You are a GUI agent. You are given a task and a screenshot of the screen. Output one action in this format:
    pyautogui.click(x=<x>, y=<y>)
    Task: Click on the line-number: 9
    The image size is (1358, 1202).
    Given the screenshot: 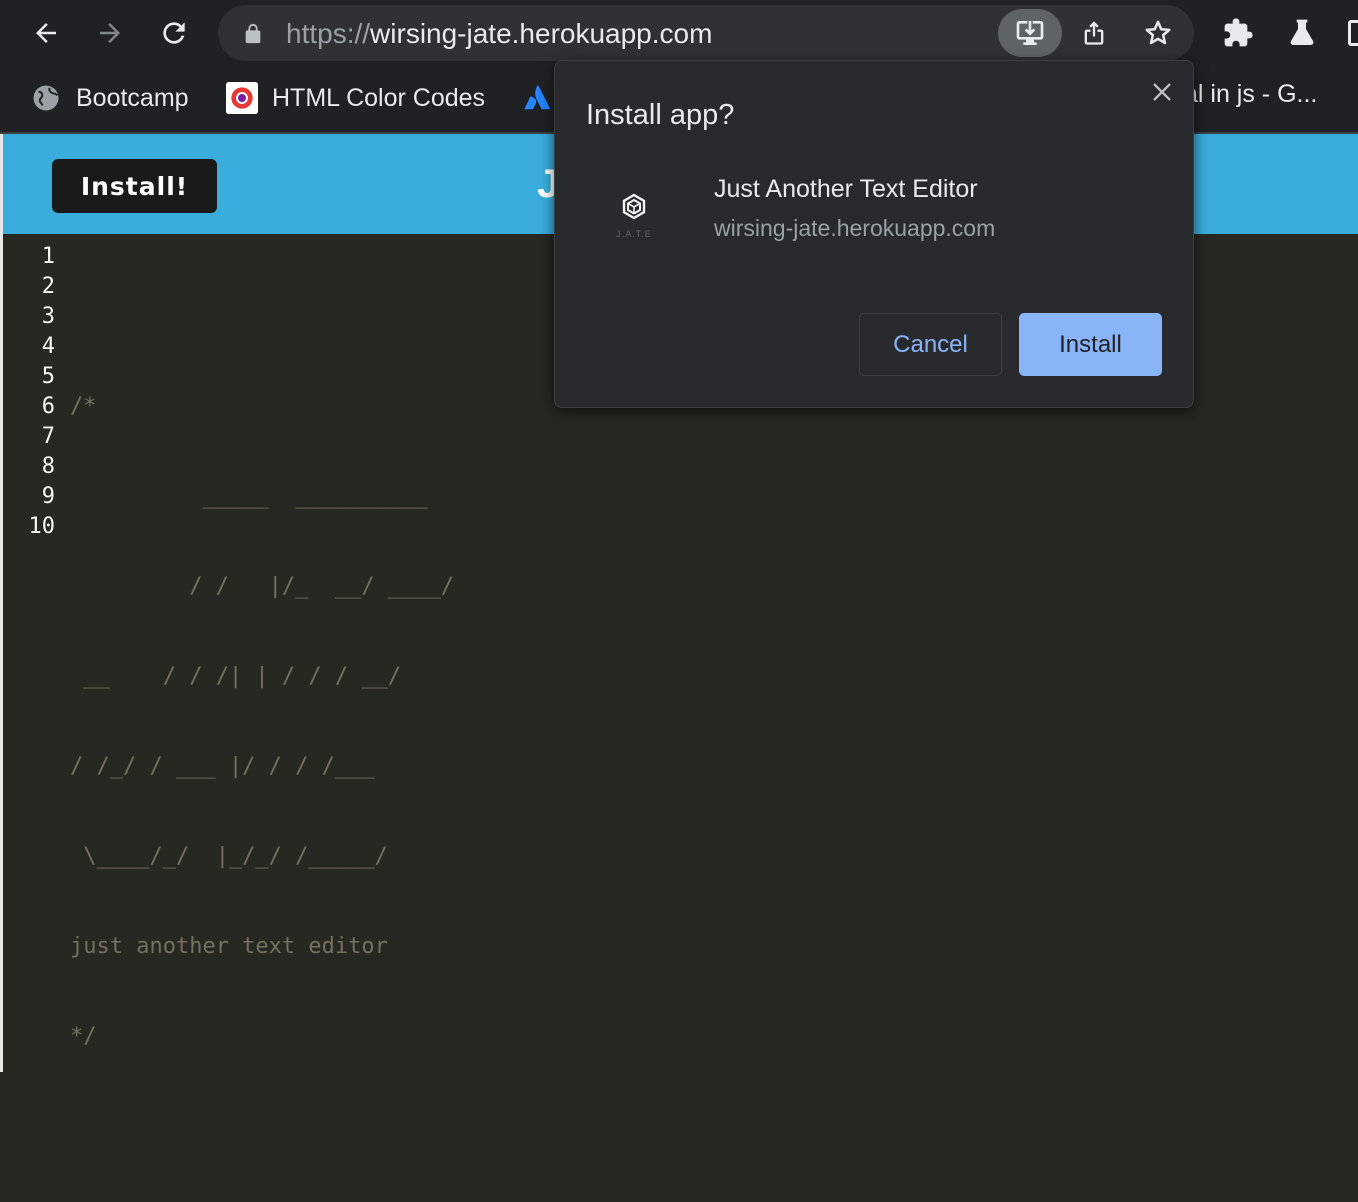 What is the action you would take?
    pyautogui.click(x=48, y=496)
    